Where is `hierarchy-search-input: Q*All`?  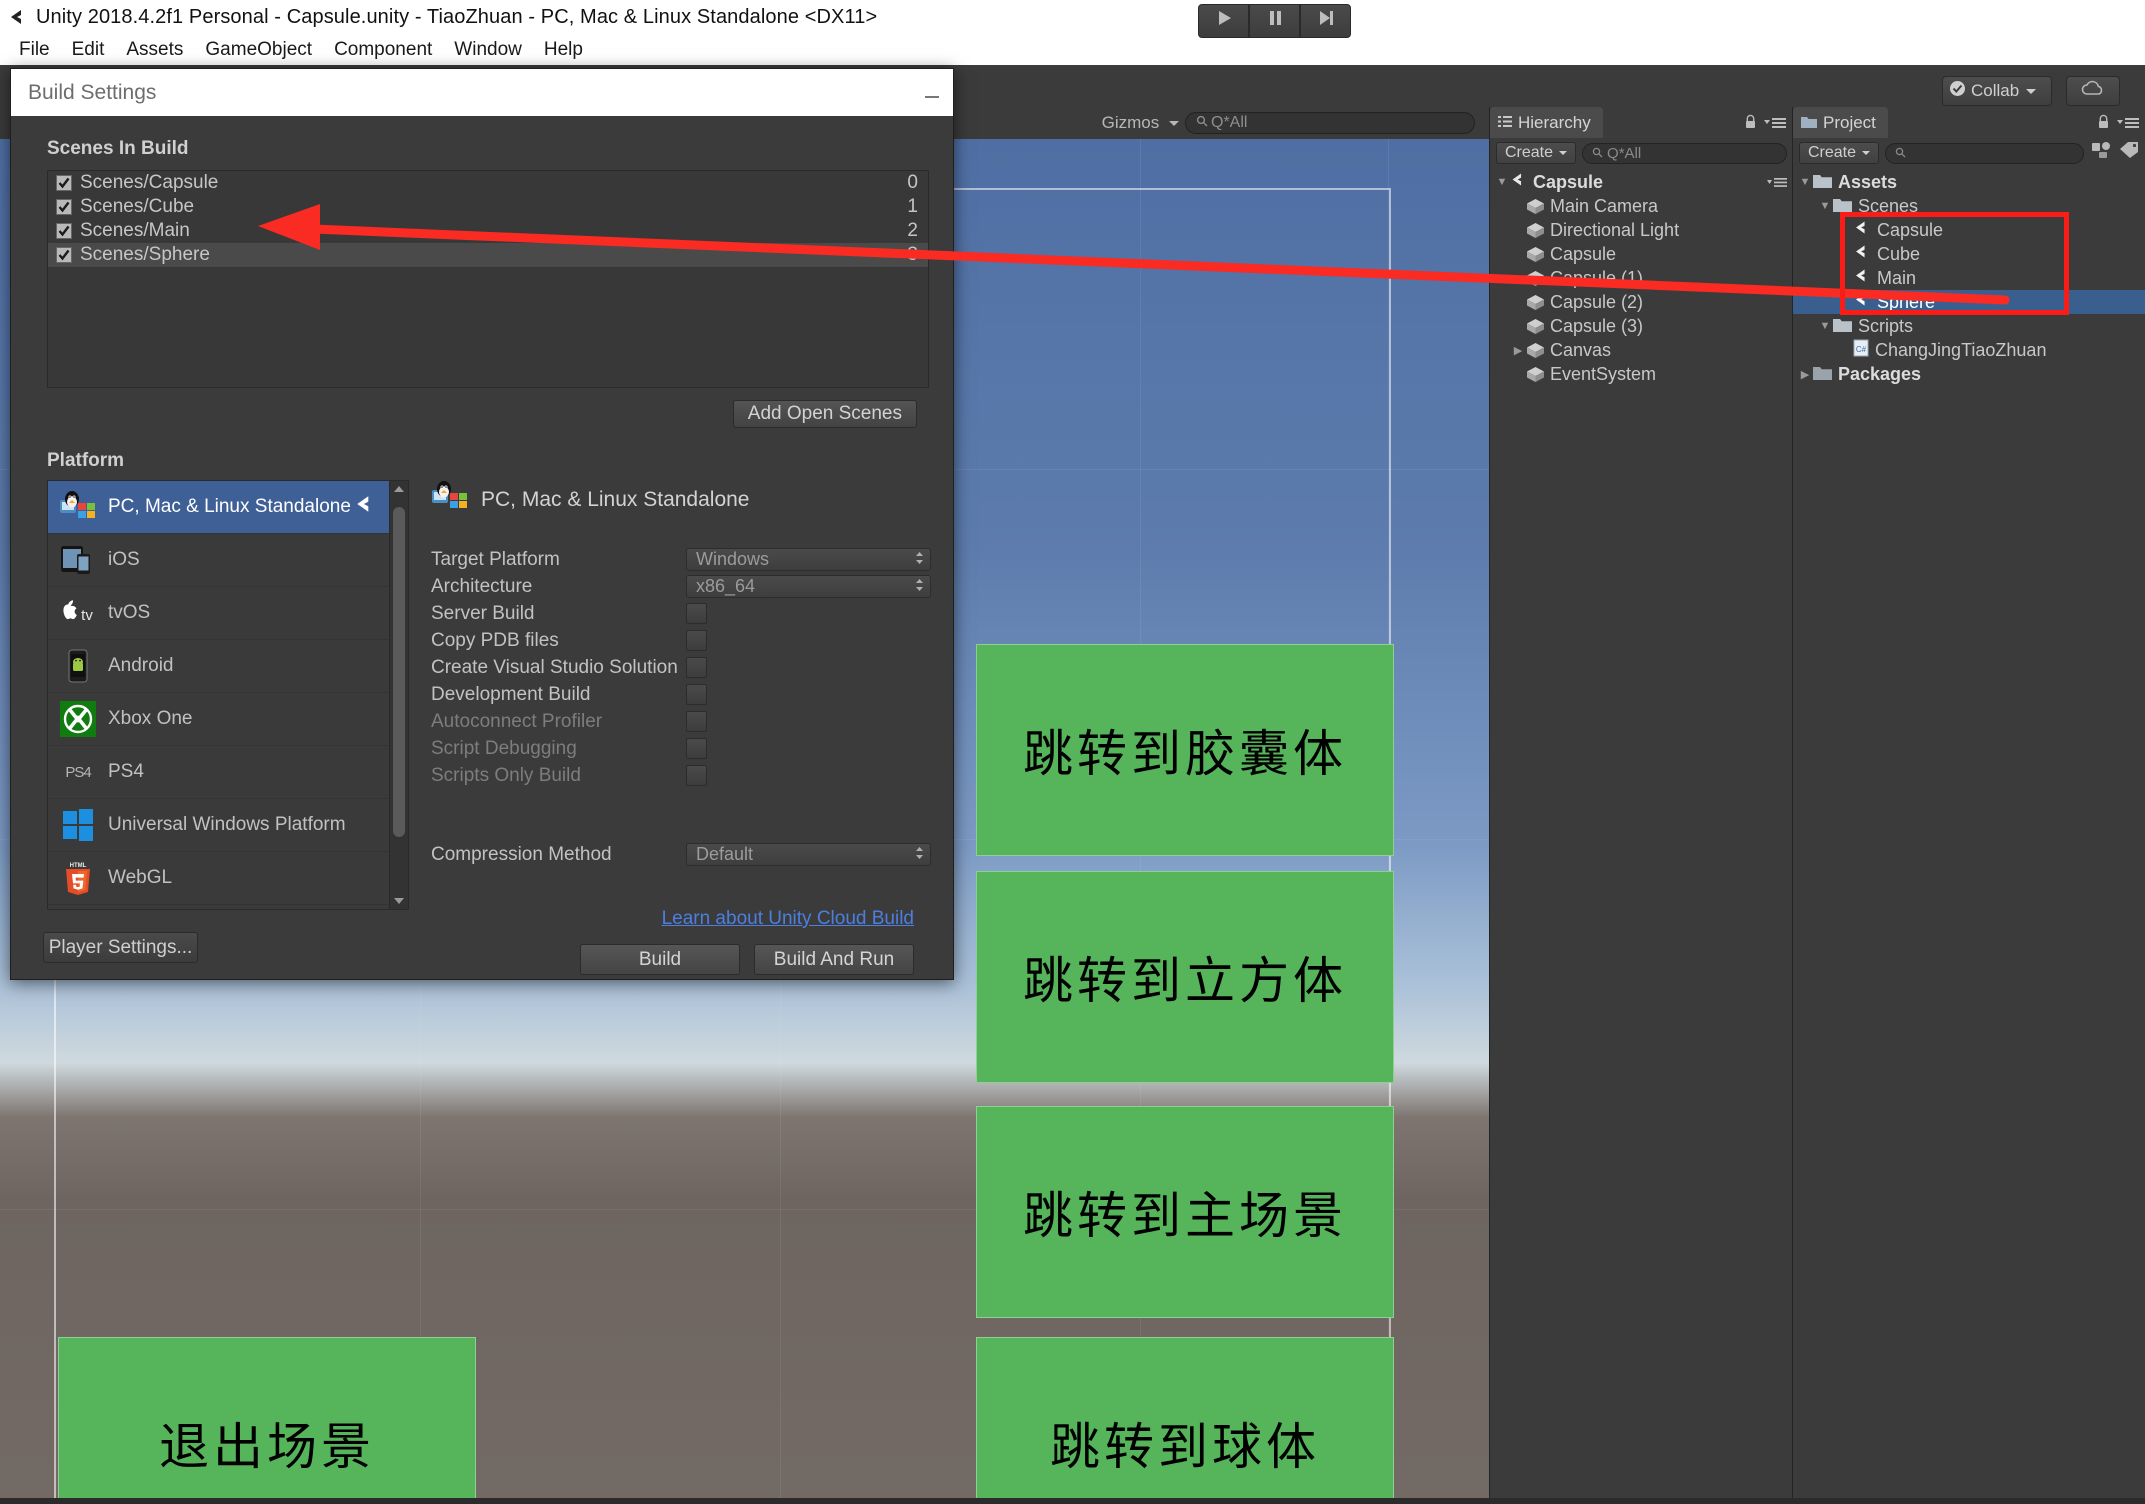 hierarchy-search-input: Q*All is located at coordinates (1684, 153).